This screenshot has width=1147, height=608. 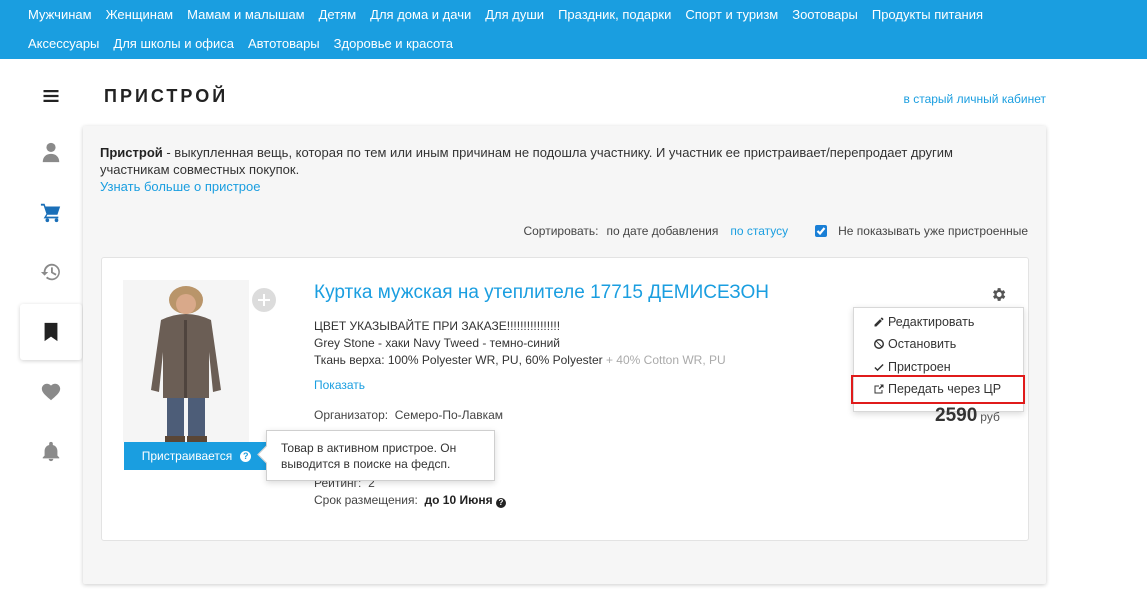 I want to click on placement-term-row: Срок размещения: до 10 Июня ?, so click(x=410, y=500).